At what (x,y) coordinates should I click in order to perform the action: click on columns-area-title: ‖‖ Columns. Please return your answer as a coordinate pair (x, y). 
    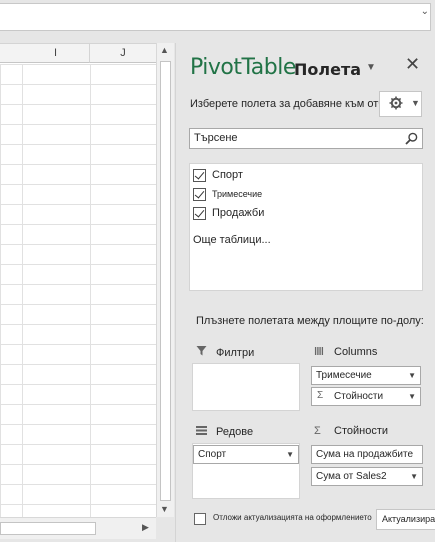
    Looking at the image, I should click on (346, 352).